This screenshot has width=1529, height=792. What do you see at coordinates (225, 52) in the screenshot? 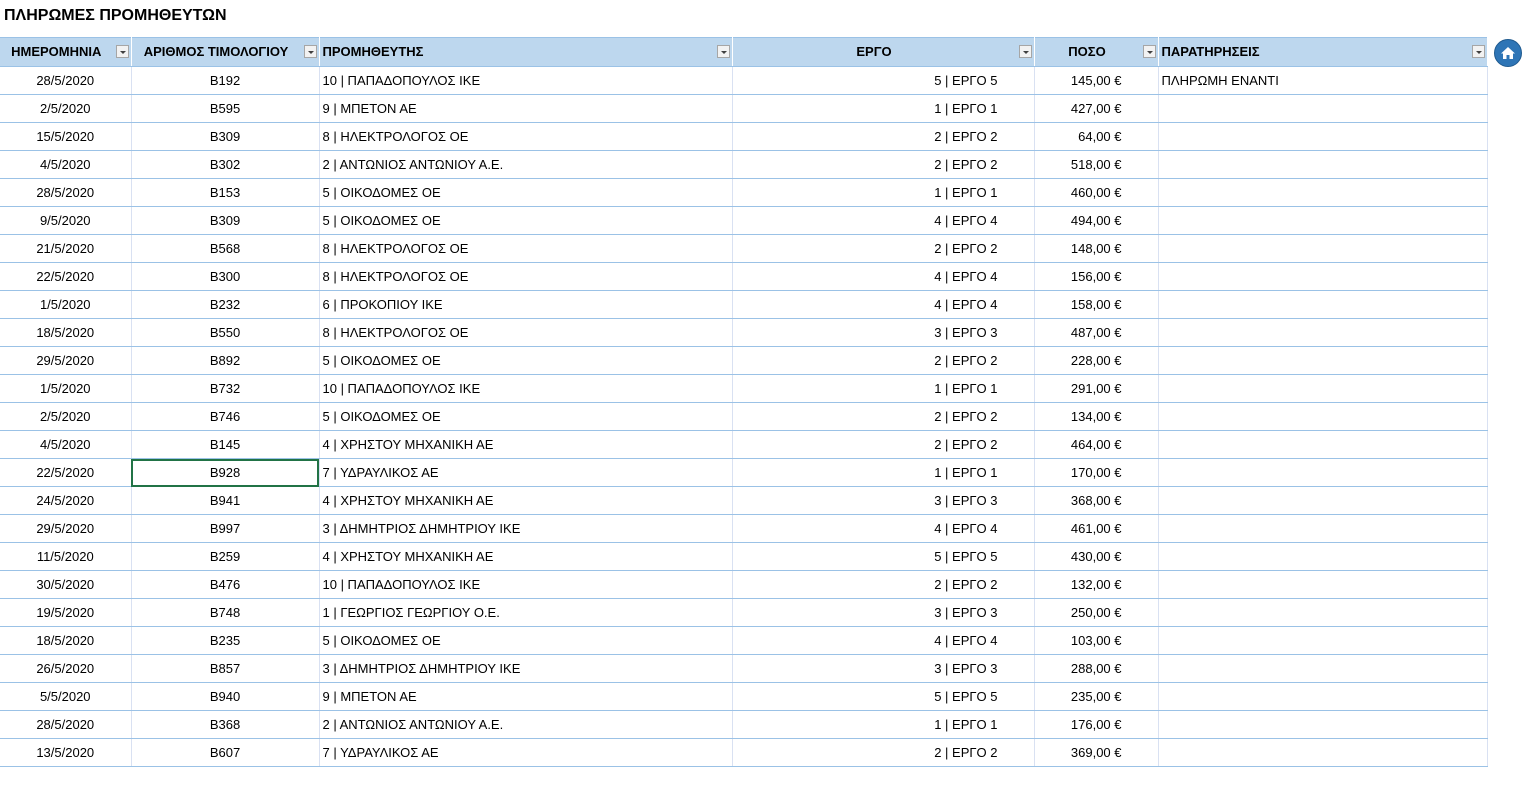
I see `column-header-invoice: ΑΡΙΘΜΟΣ ΤΙΜΟΛΟΓΙΟΥ` at bounding box center [225, 52].